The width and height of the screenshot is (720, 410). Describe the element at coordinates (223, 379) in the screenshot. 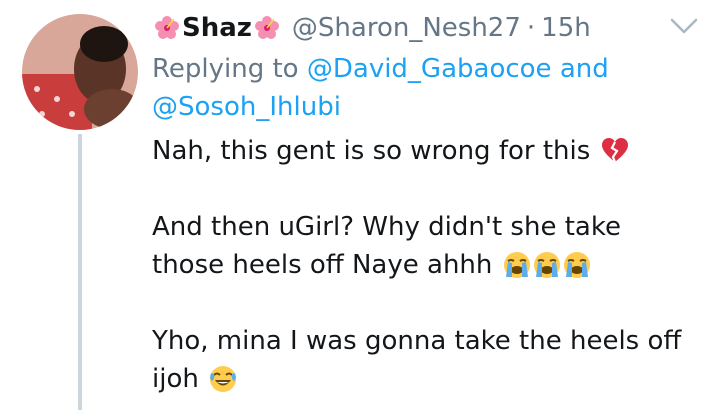

I see `face-with-tears-of-joy-emoji` at that location.